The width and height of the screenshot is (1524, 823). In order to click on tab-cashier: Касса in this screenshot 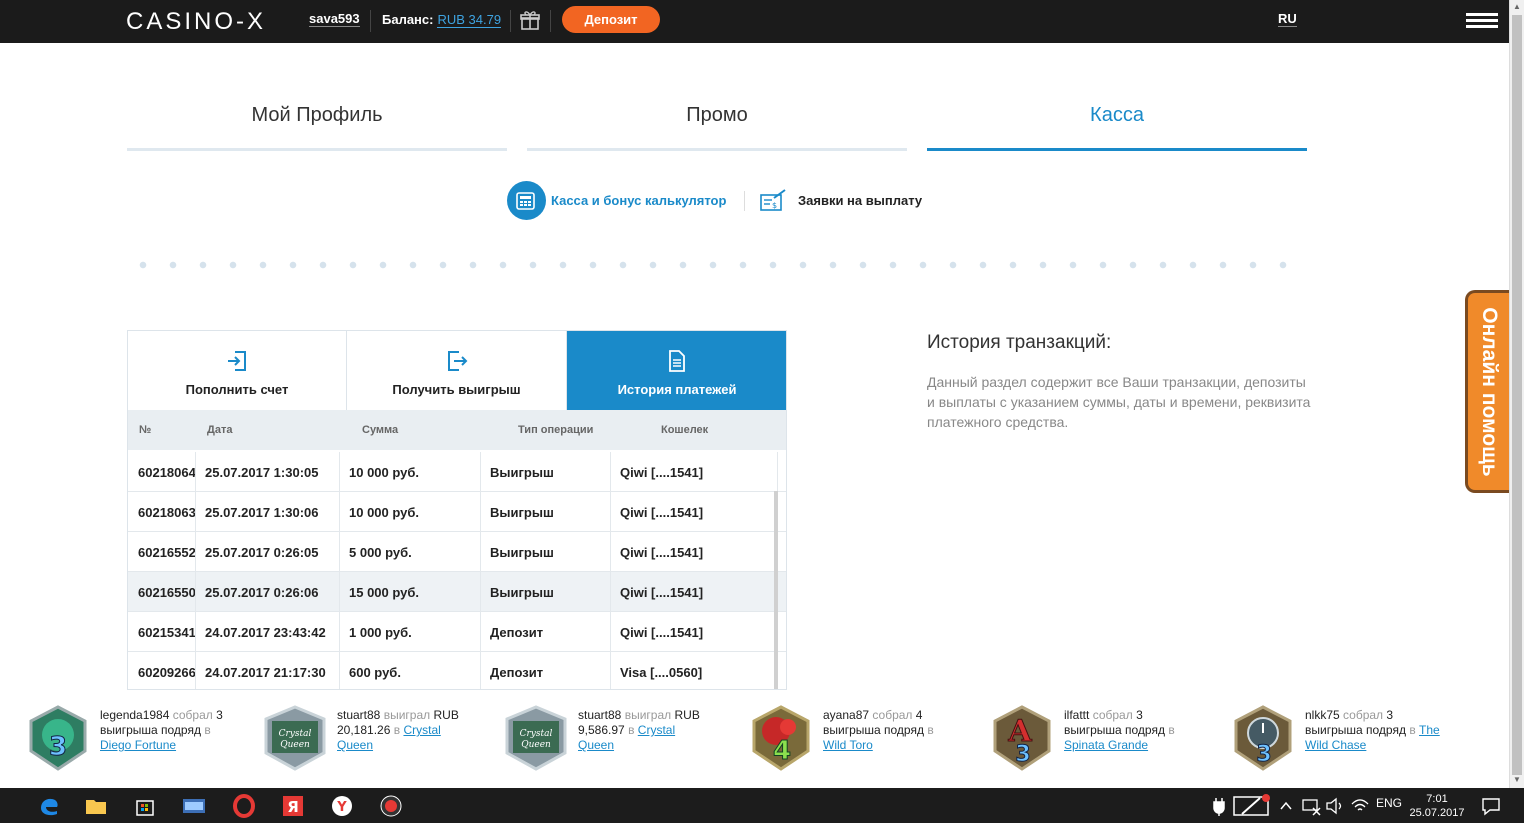, I will do `click(1117, 123)`.